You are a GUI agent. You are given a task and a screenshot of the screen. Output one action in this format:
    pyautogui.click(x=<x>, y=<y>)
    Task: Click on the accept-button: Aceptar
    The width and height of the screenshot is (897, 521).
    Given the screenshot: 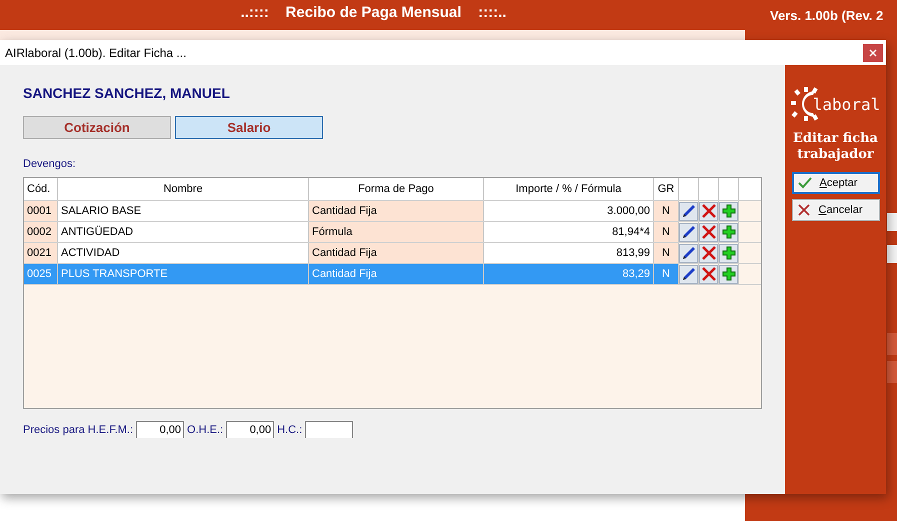 What is the action you would take?
    pyautogui.click(x=836, y=183)
    